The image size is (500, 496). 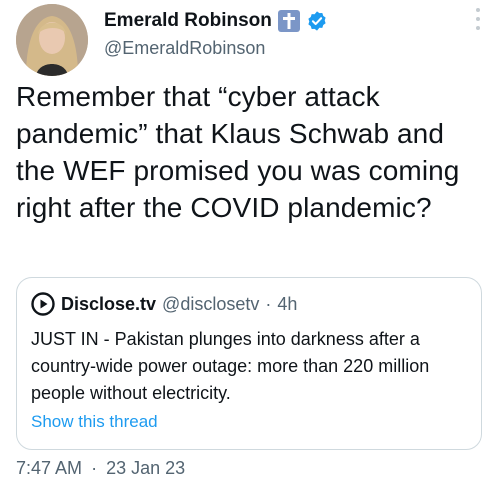 I want to click on tweet-header: Emerald Robinson @EmeraldRobinson, so click(x=250, y=40).